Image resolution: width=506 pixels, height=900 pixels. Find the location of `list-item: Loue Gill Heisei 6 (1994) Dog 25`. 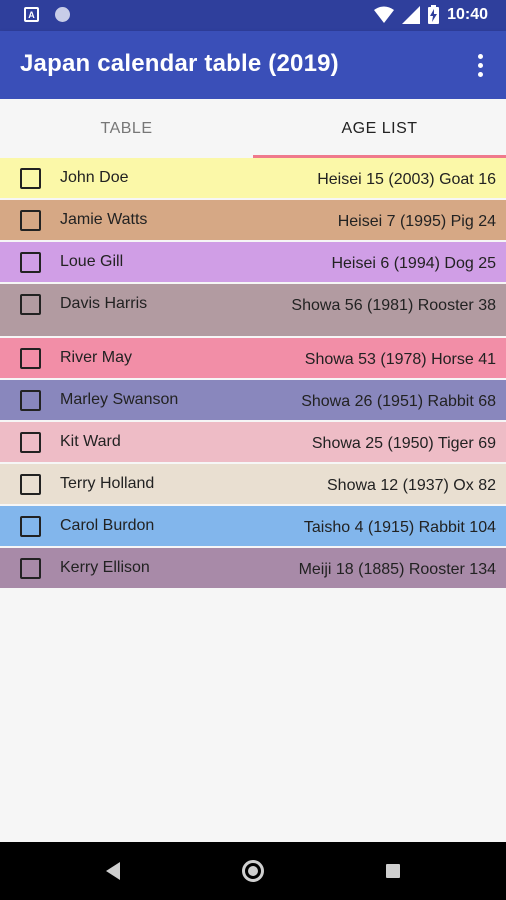

list-item: Loue Gill Heisei 6 (1994) Dog 25 is located at coordinates (253, 263).